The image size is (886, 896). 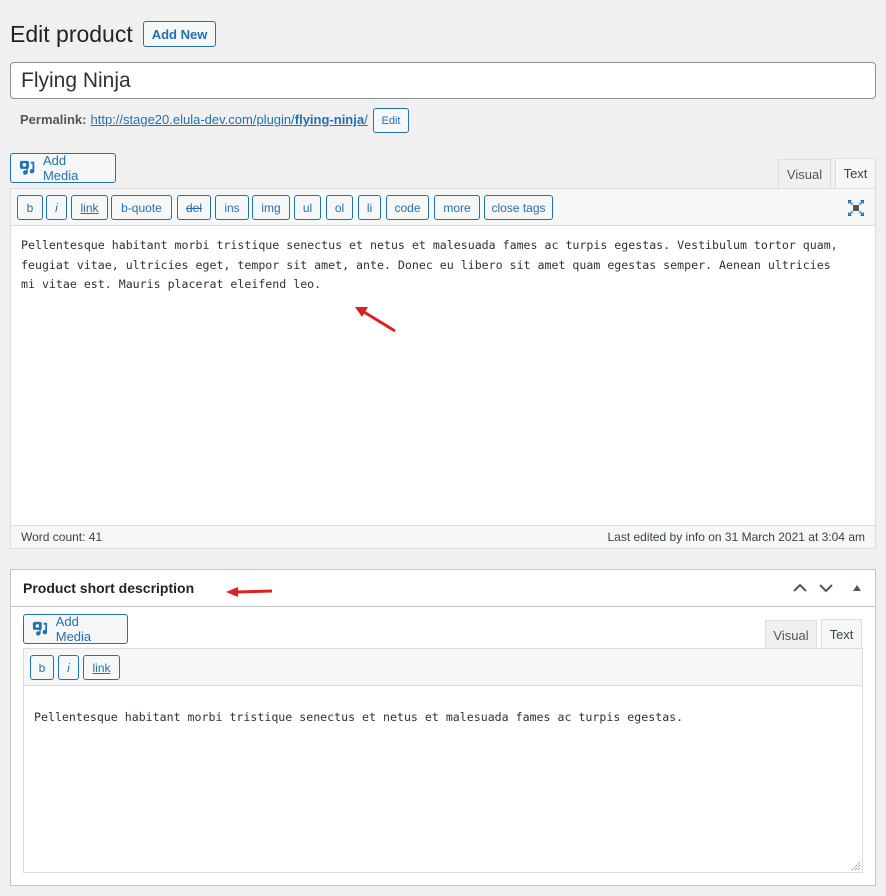 What do you see at coordinates (71, 34) in the screenshot?
I see `page-title: Edit product` at bounding box center [71, 34].